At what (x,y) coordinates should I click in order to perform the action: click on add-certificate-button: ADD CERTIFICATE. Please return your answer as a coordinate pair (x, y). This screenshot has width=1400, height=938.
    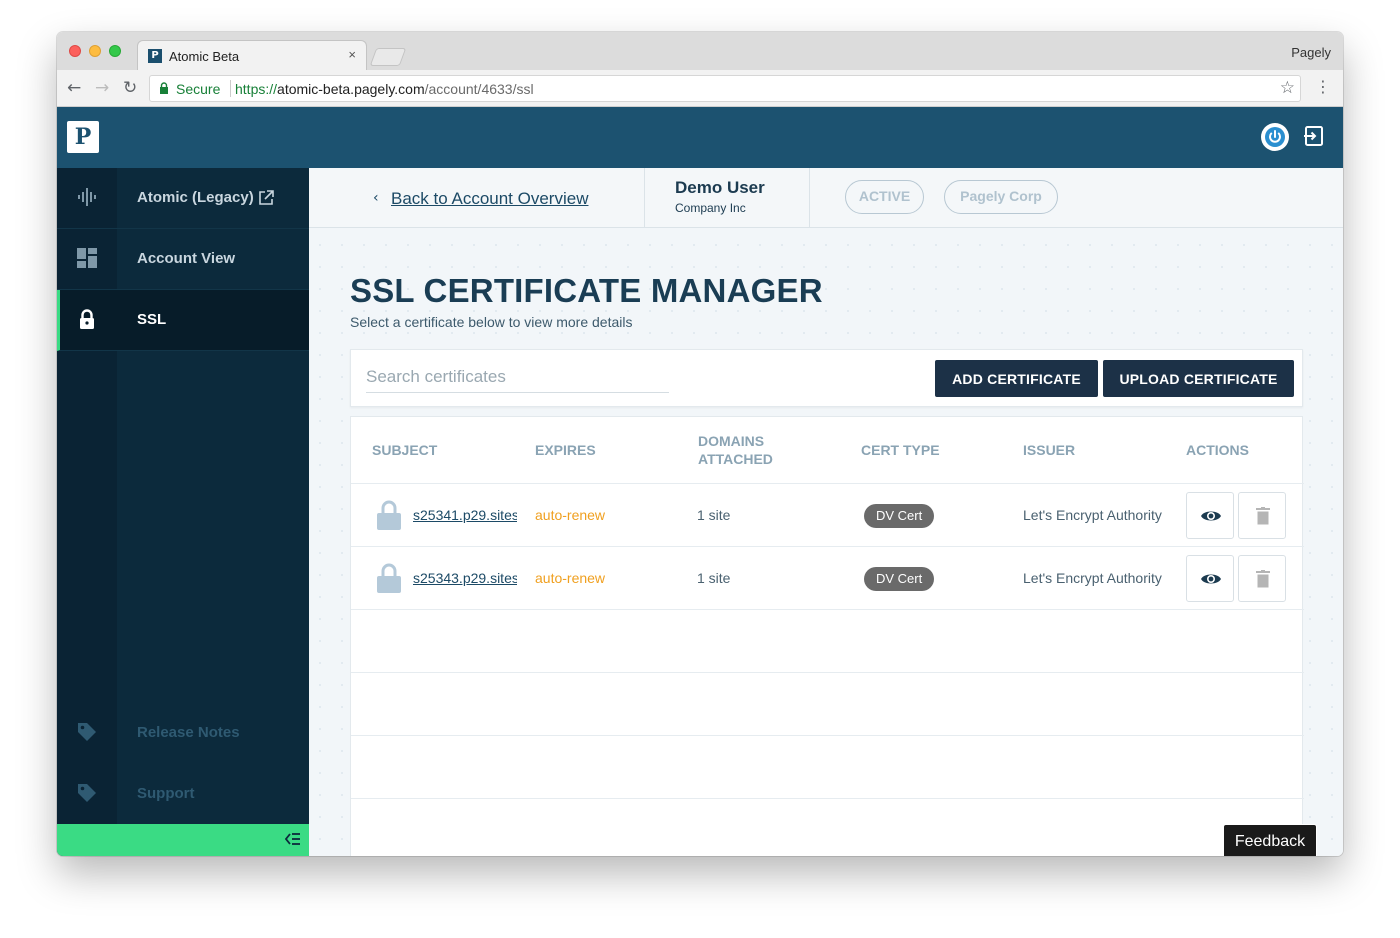
    Looking at the image, I should click on (1016, 378).